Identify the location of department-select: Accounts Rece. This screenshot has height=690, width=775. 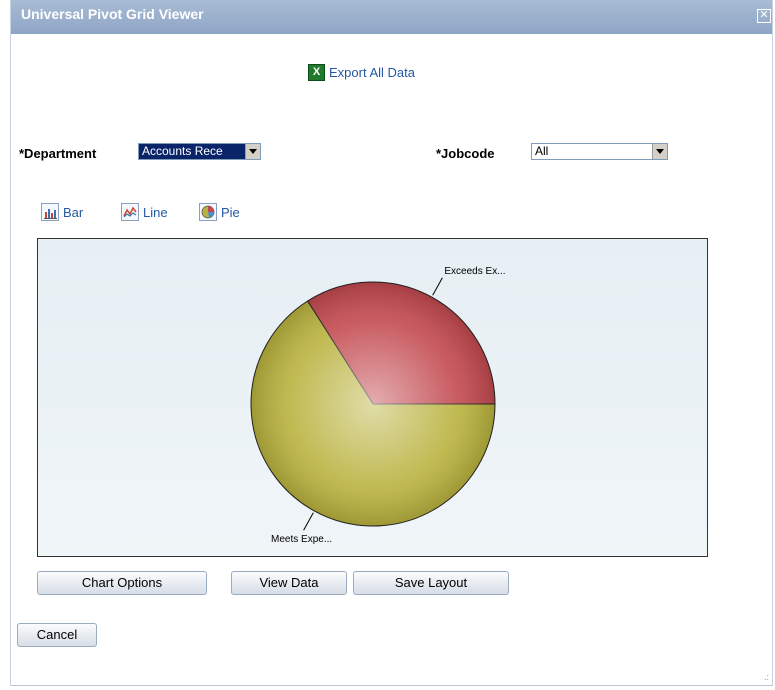
(199, 151).